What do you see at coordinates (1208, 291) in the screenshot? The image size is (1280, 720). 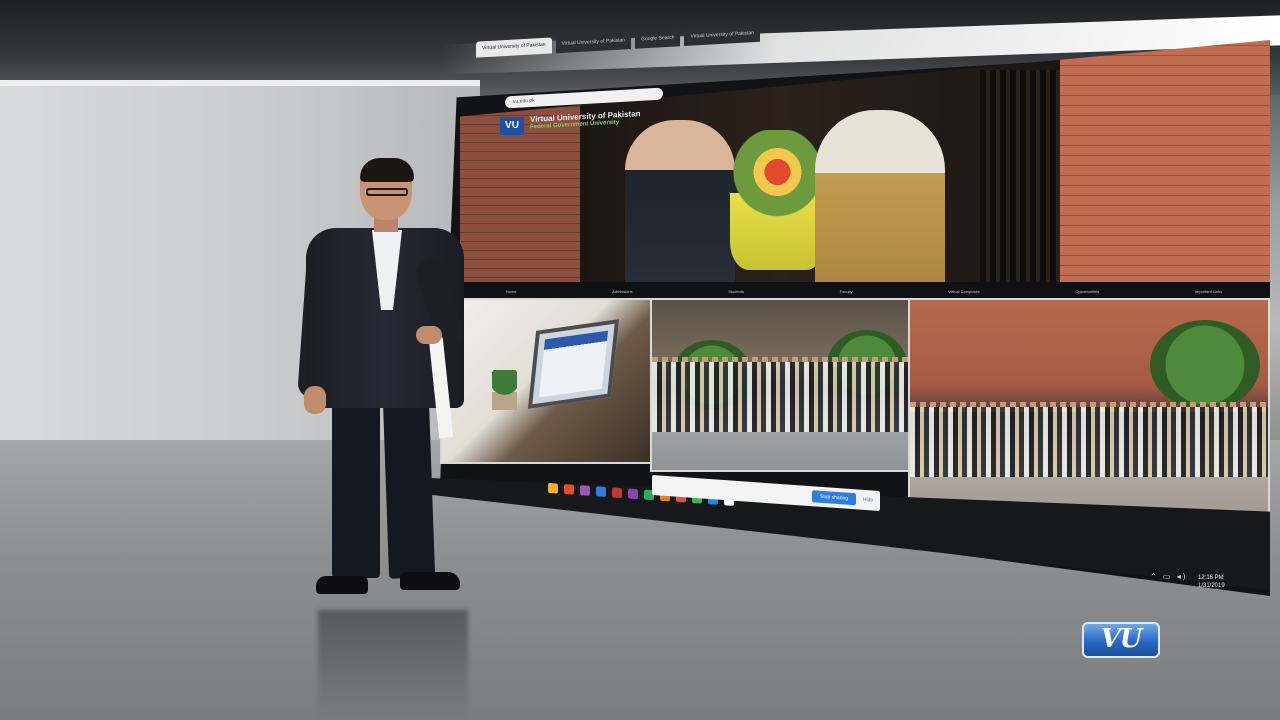 I see `nav-item-links: Important Links` at bounding box center [1208, 291].